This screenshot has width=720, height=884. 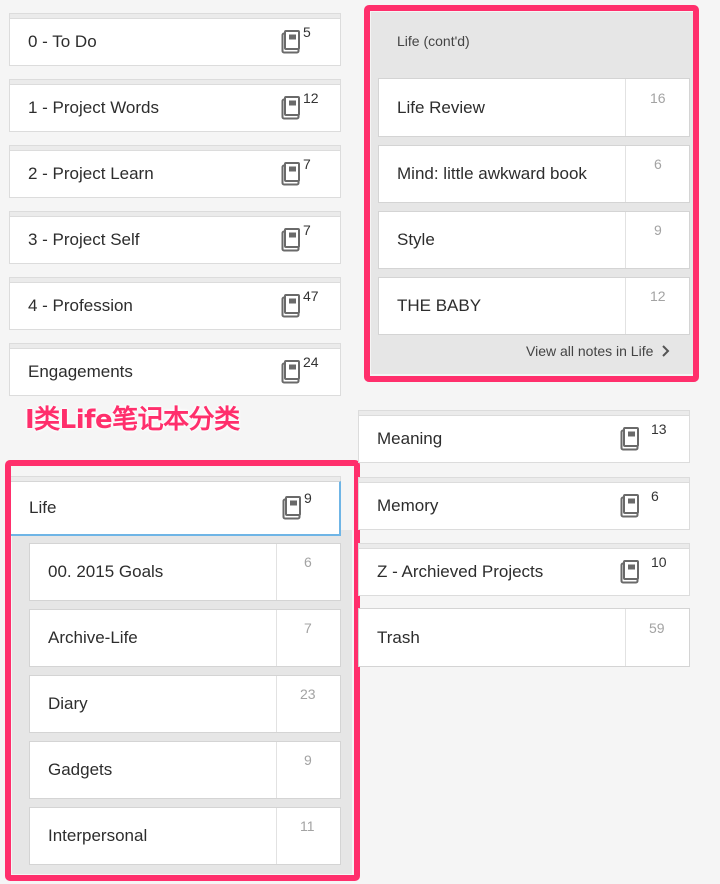 I want to click on stack-label: 1 - Project Words, so click(x=94, y=107).